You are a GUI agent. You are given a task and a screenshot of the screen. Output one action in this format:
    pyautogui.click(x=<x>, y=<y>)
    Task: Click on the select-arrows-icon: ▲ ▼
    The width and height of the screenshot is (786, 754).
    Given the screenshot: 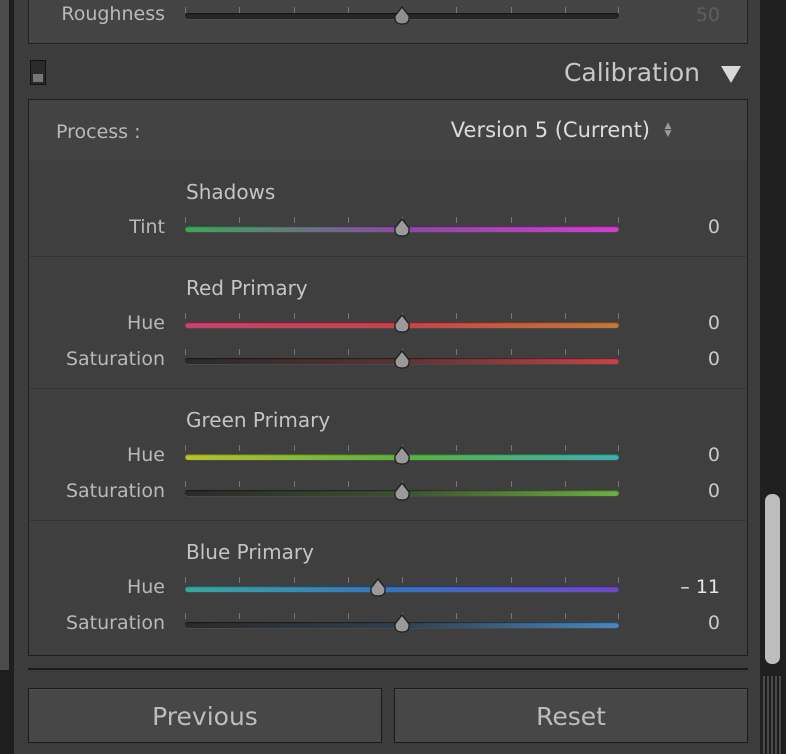 What is the action you would take?
    pyautogui.click(x=668, y=131)
    